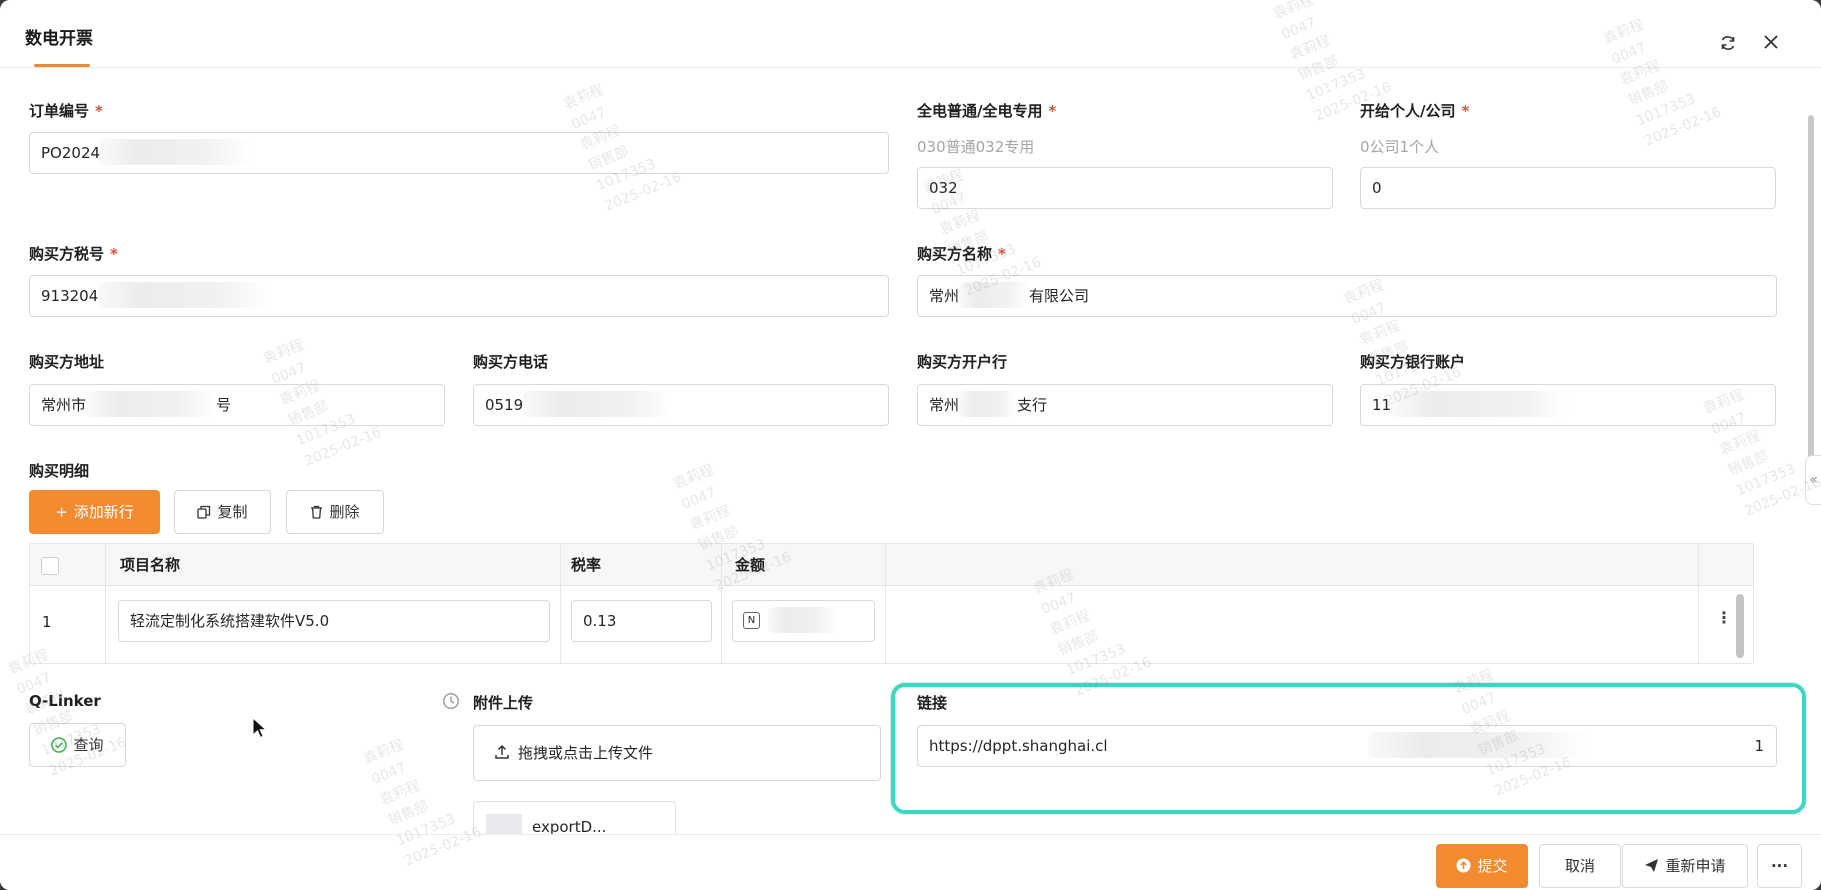 The width and height of the screenshot is (1821, 890). I want to click on cancel-button: 取消, so click(1580, 866).